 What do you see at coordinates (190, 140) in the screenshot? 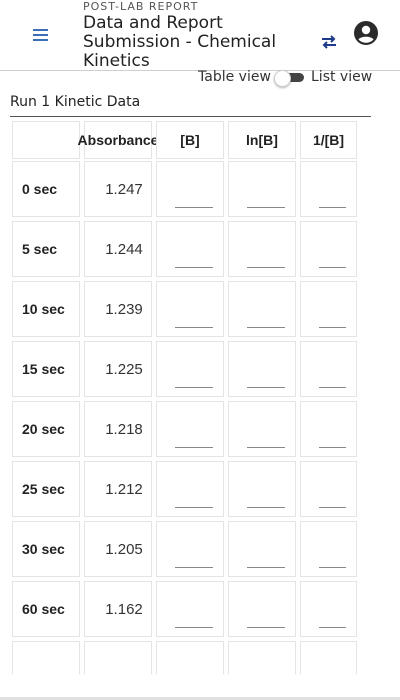
I see `column-header: [B]` at bounding box center [190, 140].